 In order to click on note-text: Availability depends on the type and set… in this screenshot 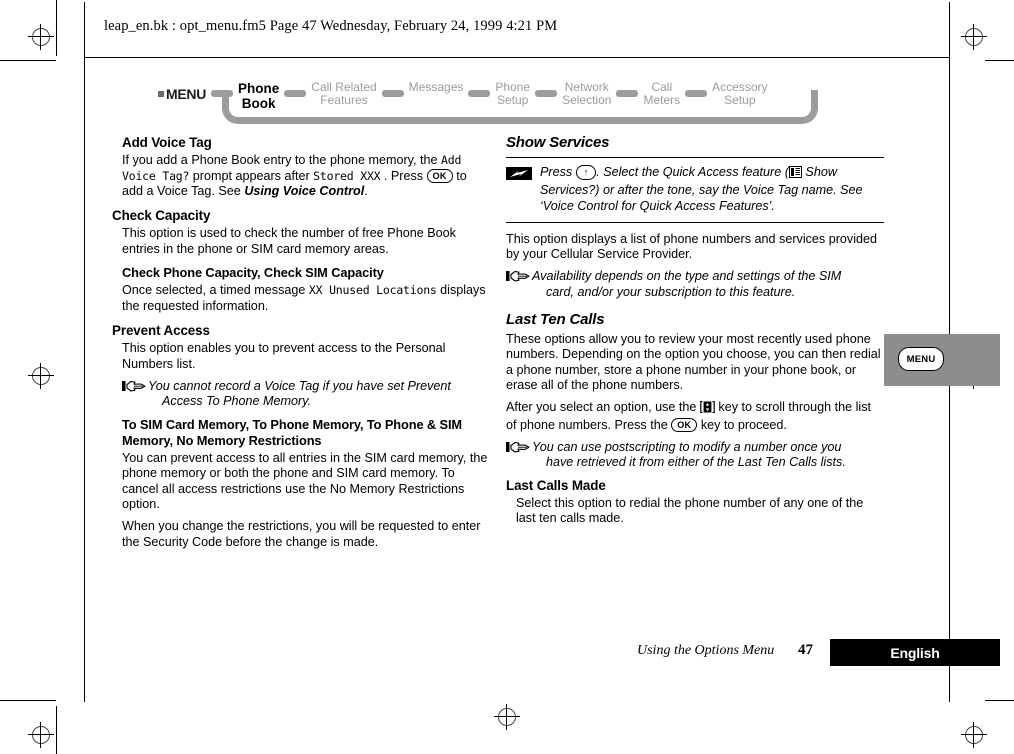, I will do `click(708, 284)`.